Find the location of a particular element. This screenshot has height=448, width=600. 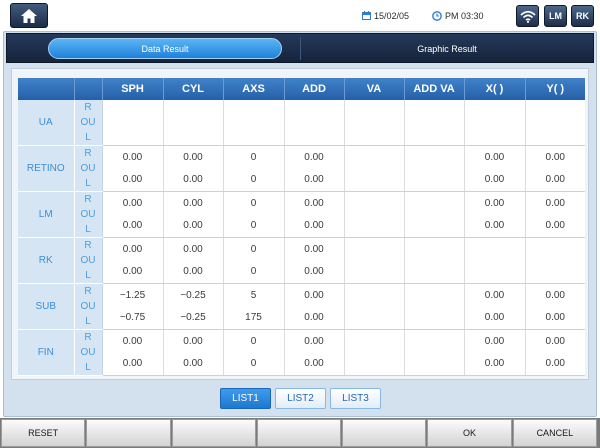

row-label-retino: RETINO is located at coordinates (46, 168).